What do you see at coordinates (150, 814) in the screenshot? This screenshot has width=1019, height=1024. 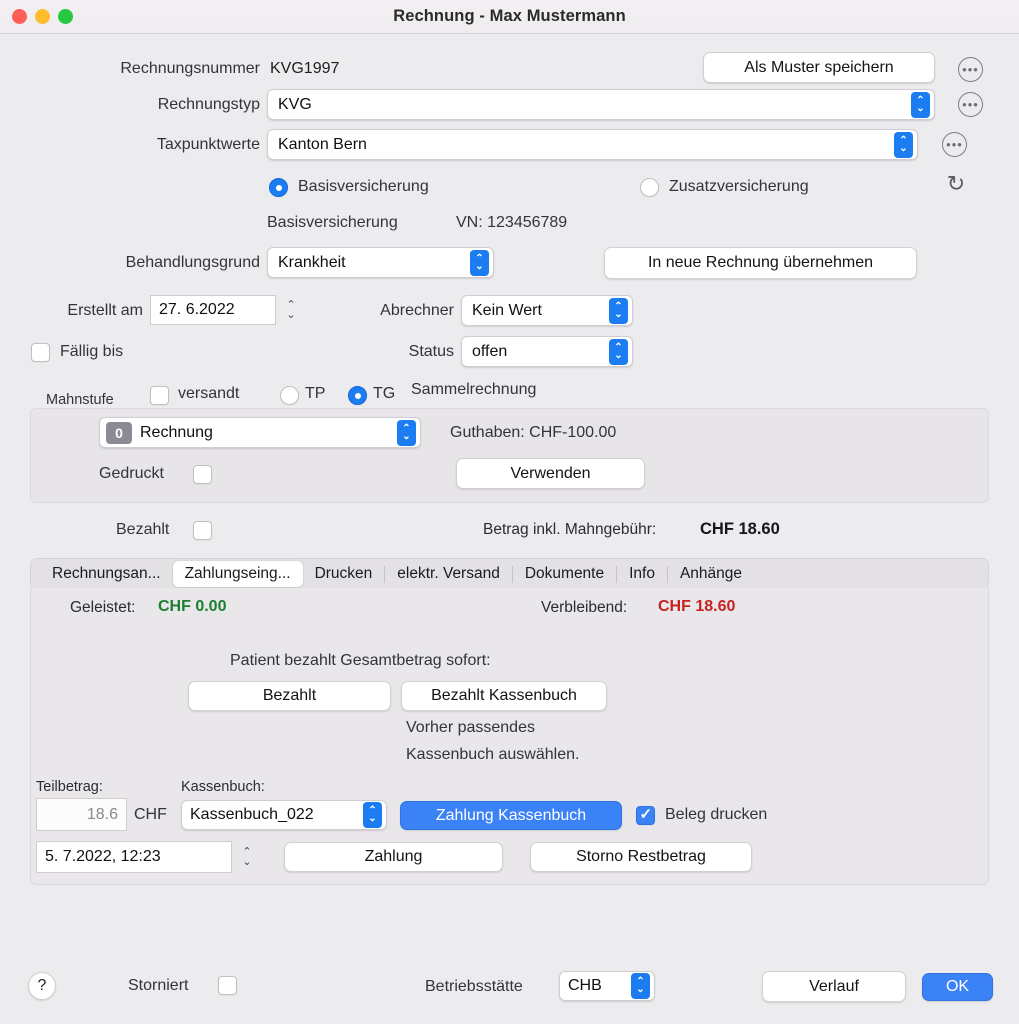 I see `currency-label: CHF` at bounding box center [150, 814].